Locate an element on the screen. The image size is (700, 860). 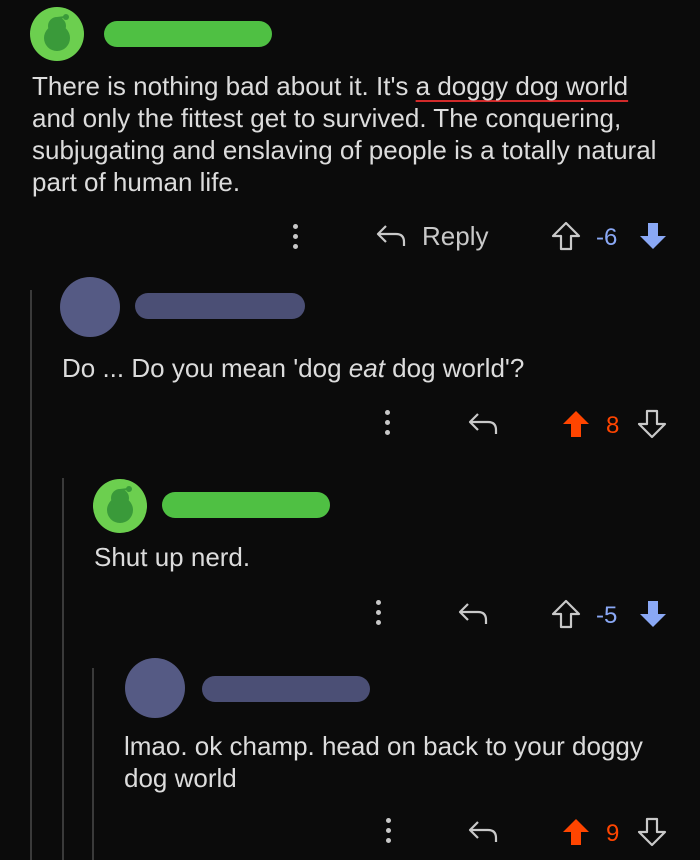
vote-score: 9 is located at coordinates (613, 833).